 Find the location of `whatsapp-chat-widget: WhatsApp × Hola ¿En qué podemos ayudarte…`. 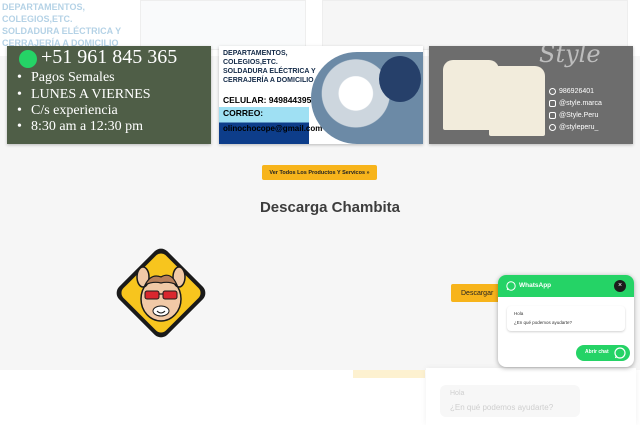

whatsapp-chat-widget: WhatsApp × Hola ¿En qué podemos ayudarte… is located at coordinates (566, 321).